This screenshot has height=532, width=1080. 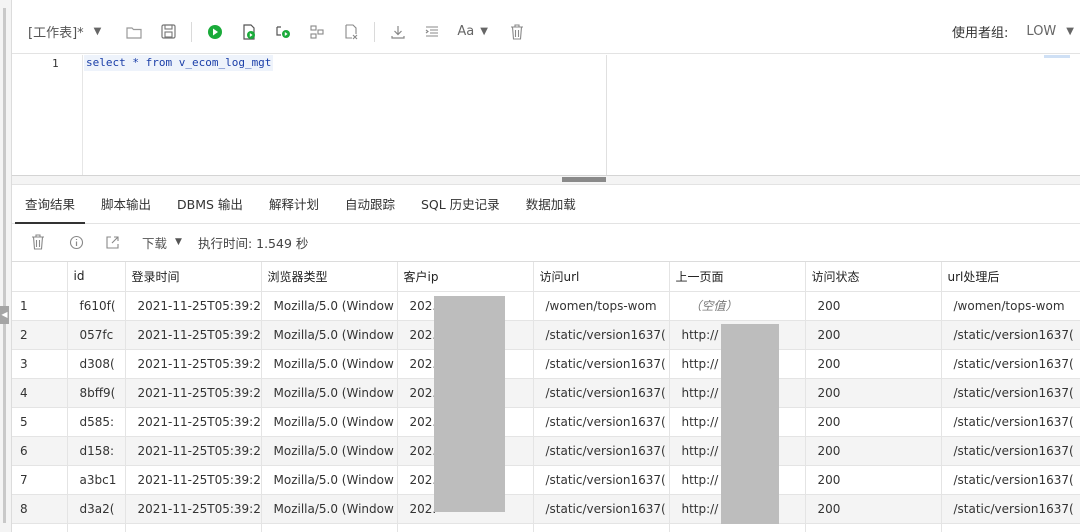 What do you see at coordinates (398, 32) in the screenshot?
I see `download-icon` at bounding box center [398, 32].